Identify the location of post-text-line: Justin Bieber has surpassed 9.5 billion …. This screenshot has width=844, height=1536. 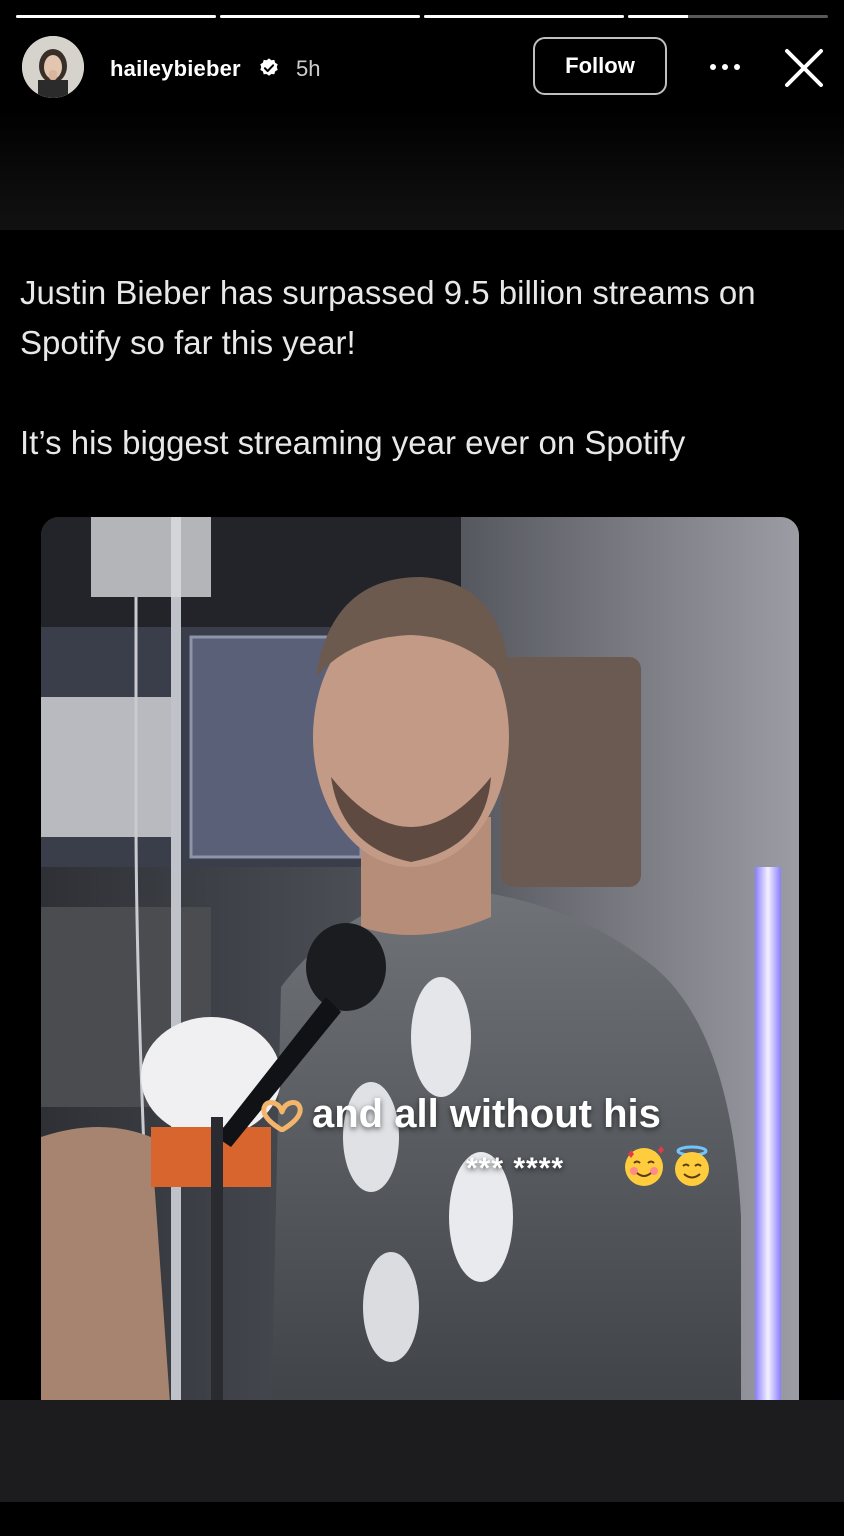
(388, 317).